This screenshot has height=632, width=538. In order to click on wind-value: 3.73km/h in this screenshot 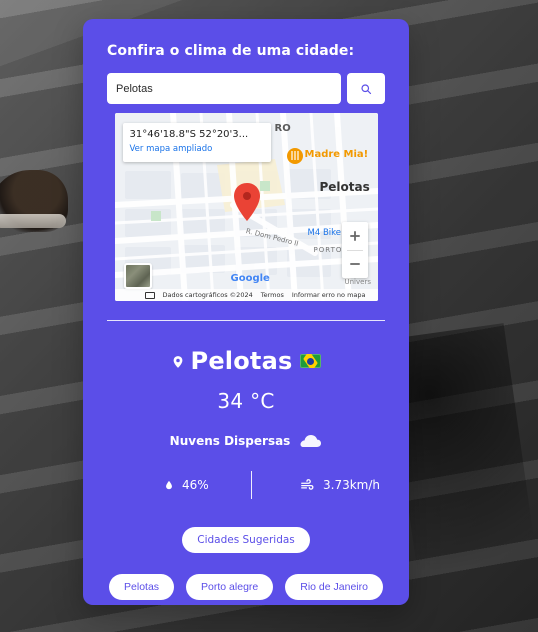, I will do `click(352, 485)`.